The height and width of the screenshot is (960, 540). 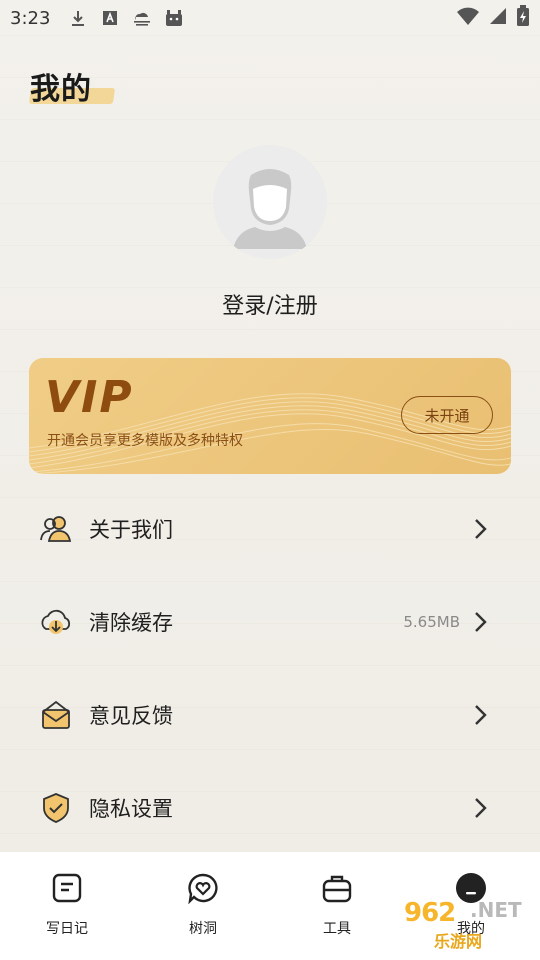 I want to click on android-icon, so click(x=174, y=18).